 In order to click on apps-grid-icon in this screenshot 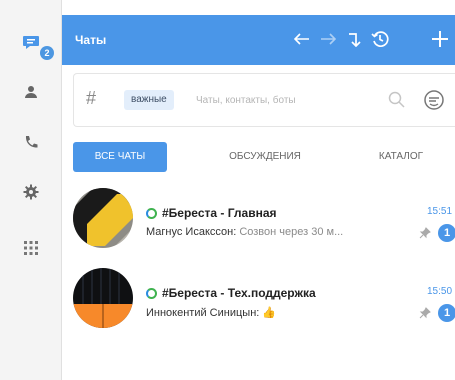, I will do `click(31, 248)`.